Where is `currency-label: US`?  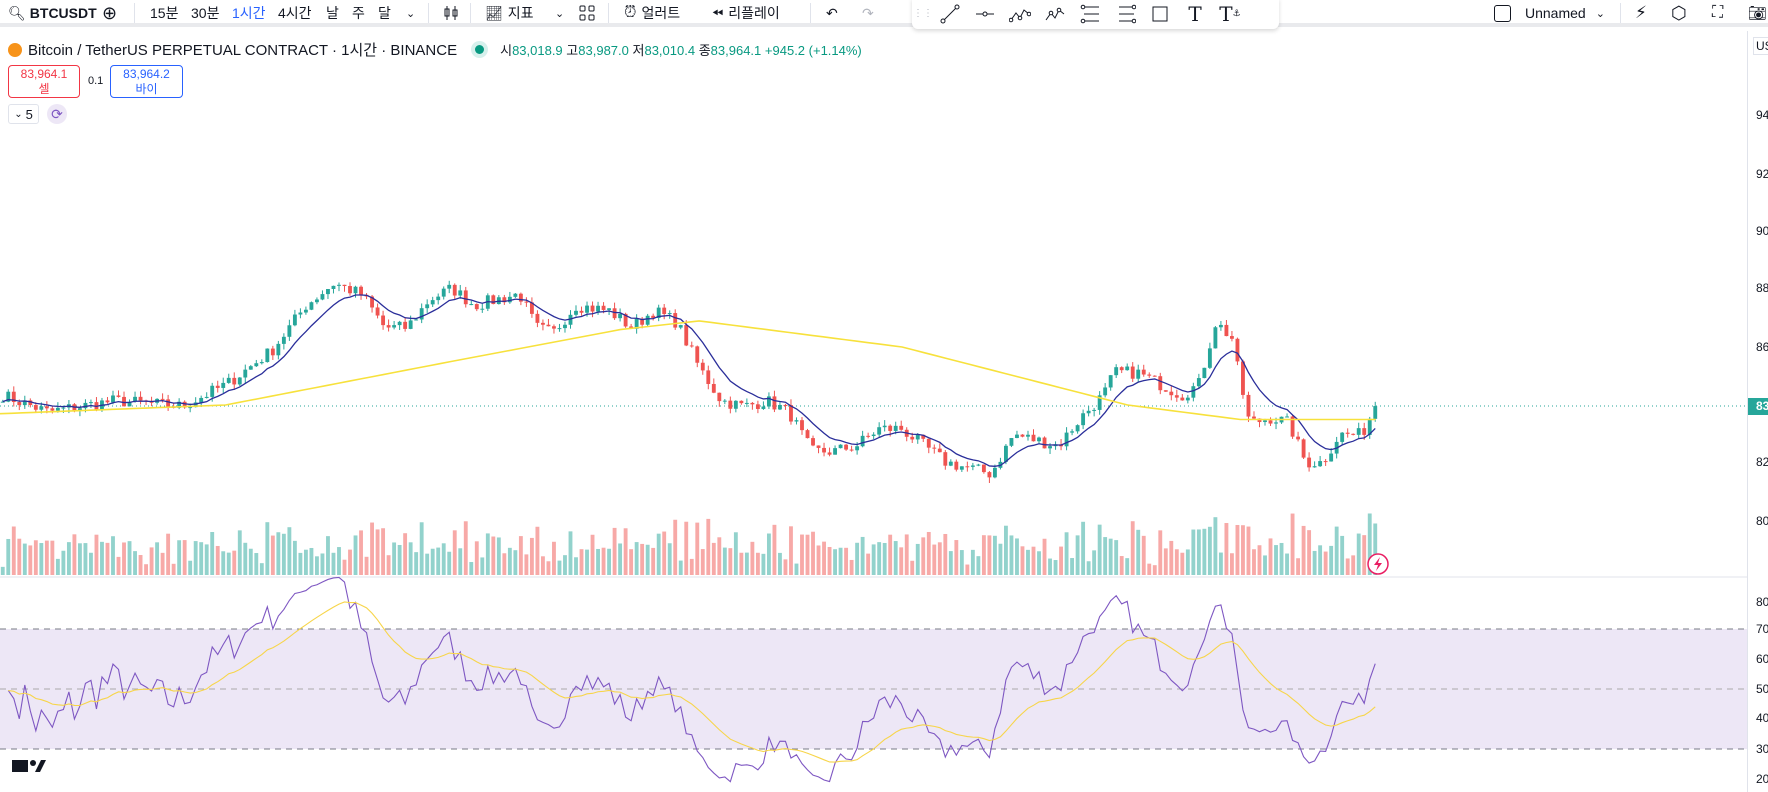
currency-label: US is located at coordinates (1760, 46).